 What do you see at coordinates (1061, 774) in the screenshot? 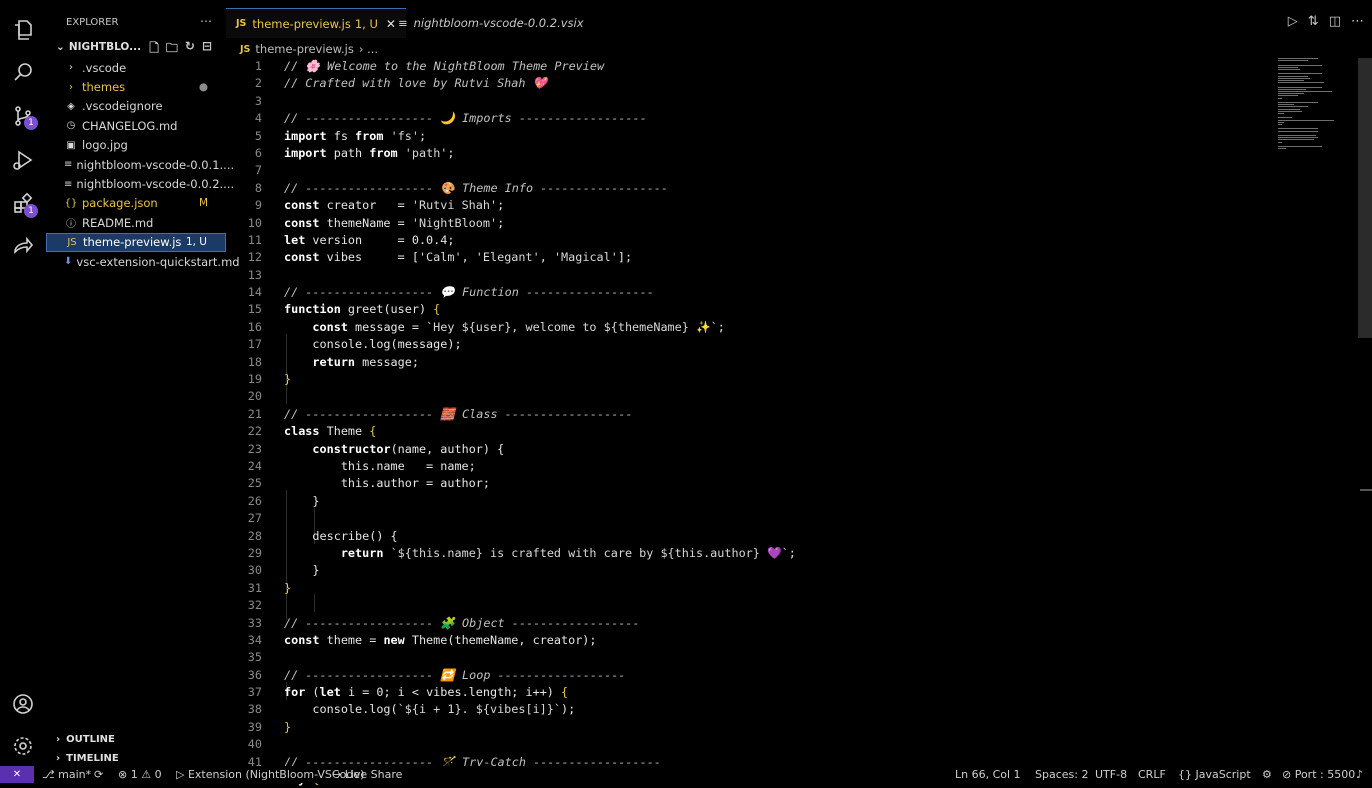
I see `indentation: Spaces: 2` at bounding box center [1061, 774].